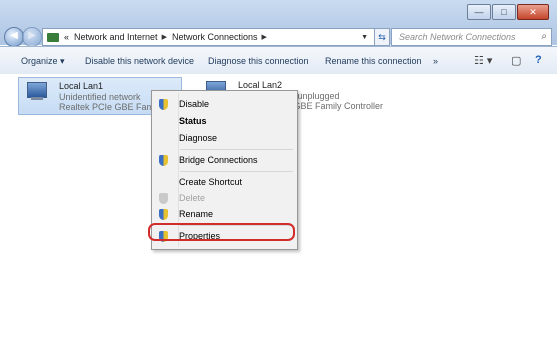  What do you see at coordinates (544, 36) in the screenshot?
I see `search-icon: ⌕` at bounding box center [544, 36].